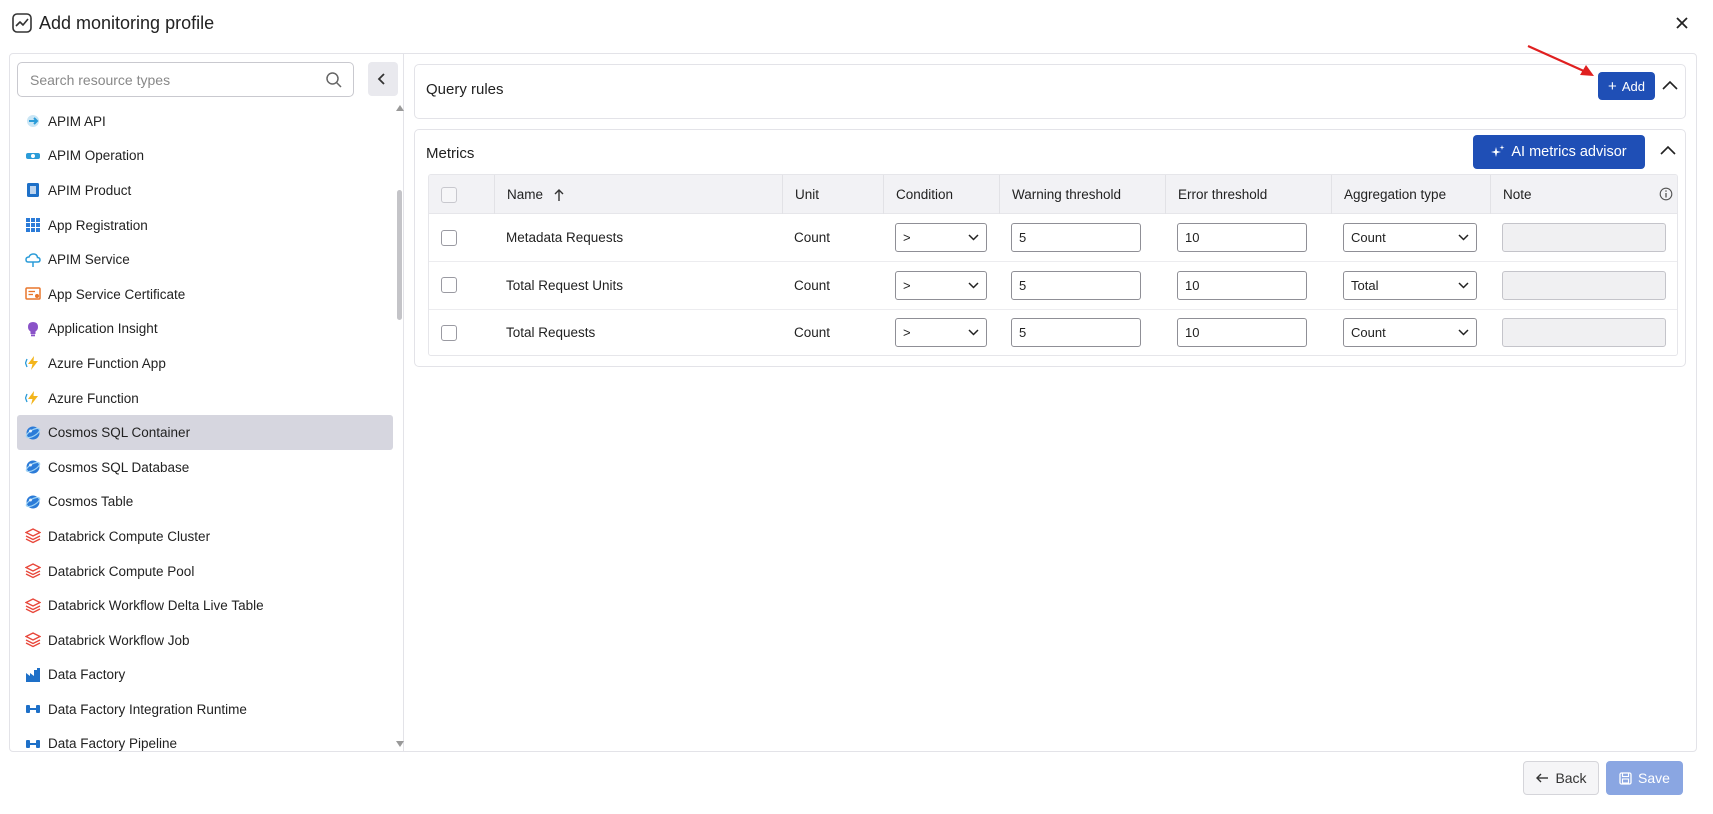 The height and width of the screenshot is (814, 1713). What do you see at coordinates (205, 398) in the screenshot?
I see `sidebar-item-azure-function: Azure Function` at bounding box center [205, 398].